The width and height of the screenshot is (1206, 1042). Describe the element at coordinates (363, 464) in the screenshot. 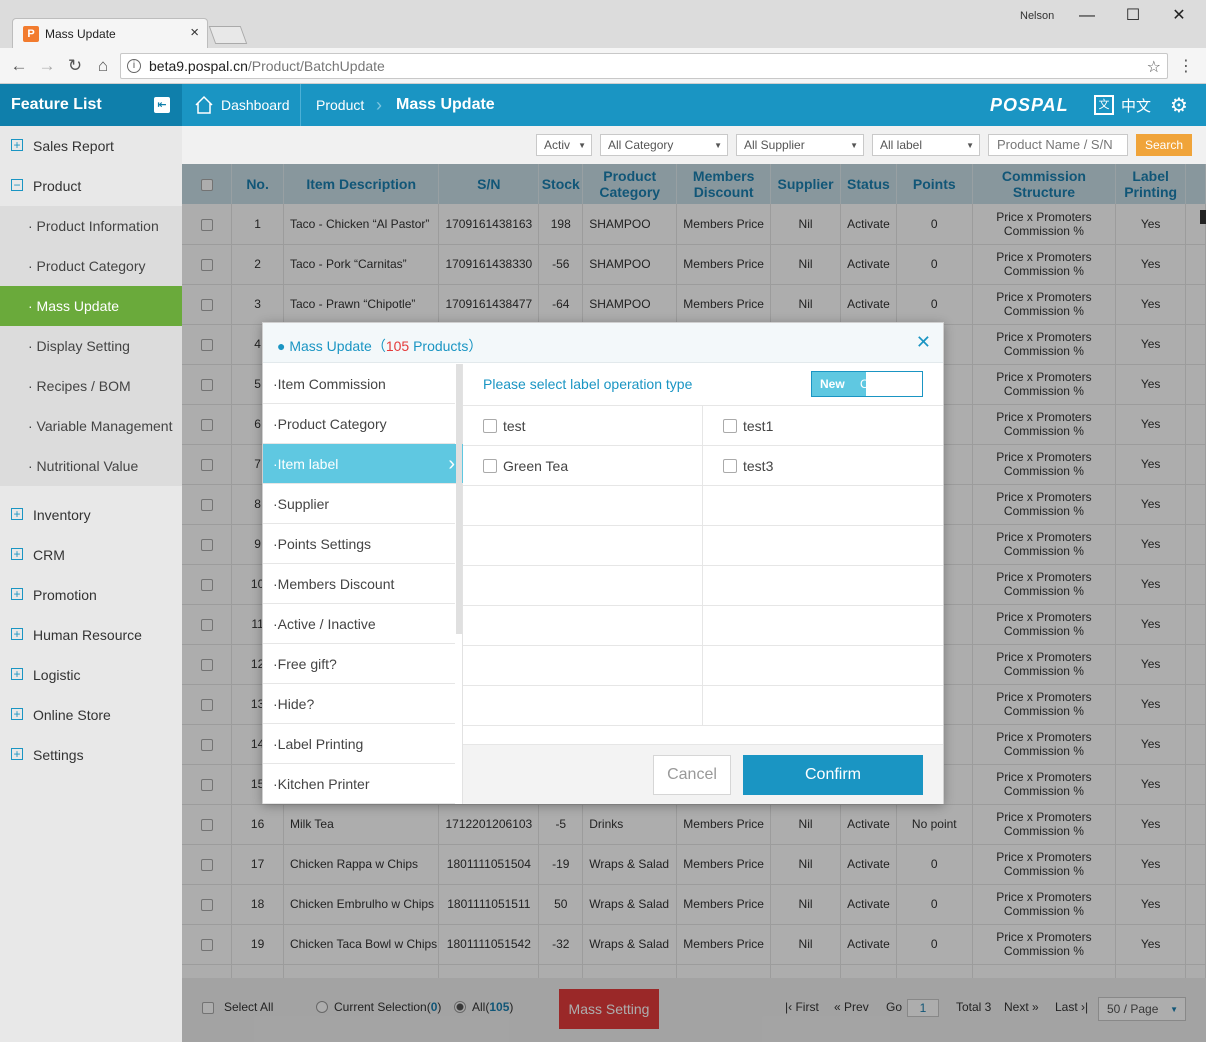

I see `modal-menu-item: ·Item label ›` at that location.